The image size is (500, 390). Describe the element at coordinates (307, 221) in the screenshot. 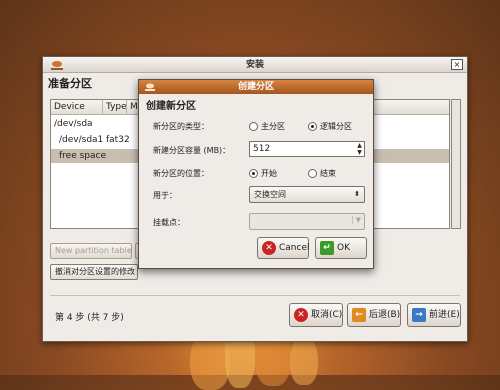

I see `mount-point-combo: ▼` at that location.